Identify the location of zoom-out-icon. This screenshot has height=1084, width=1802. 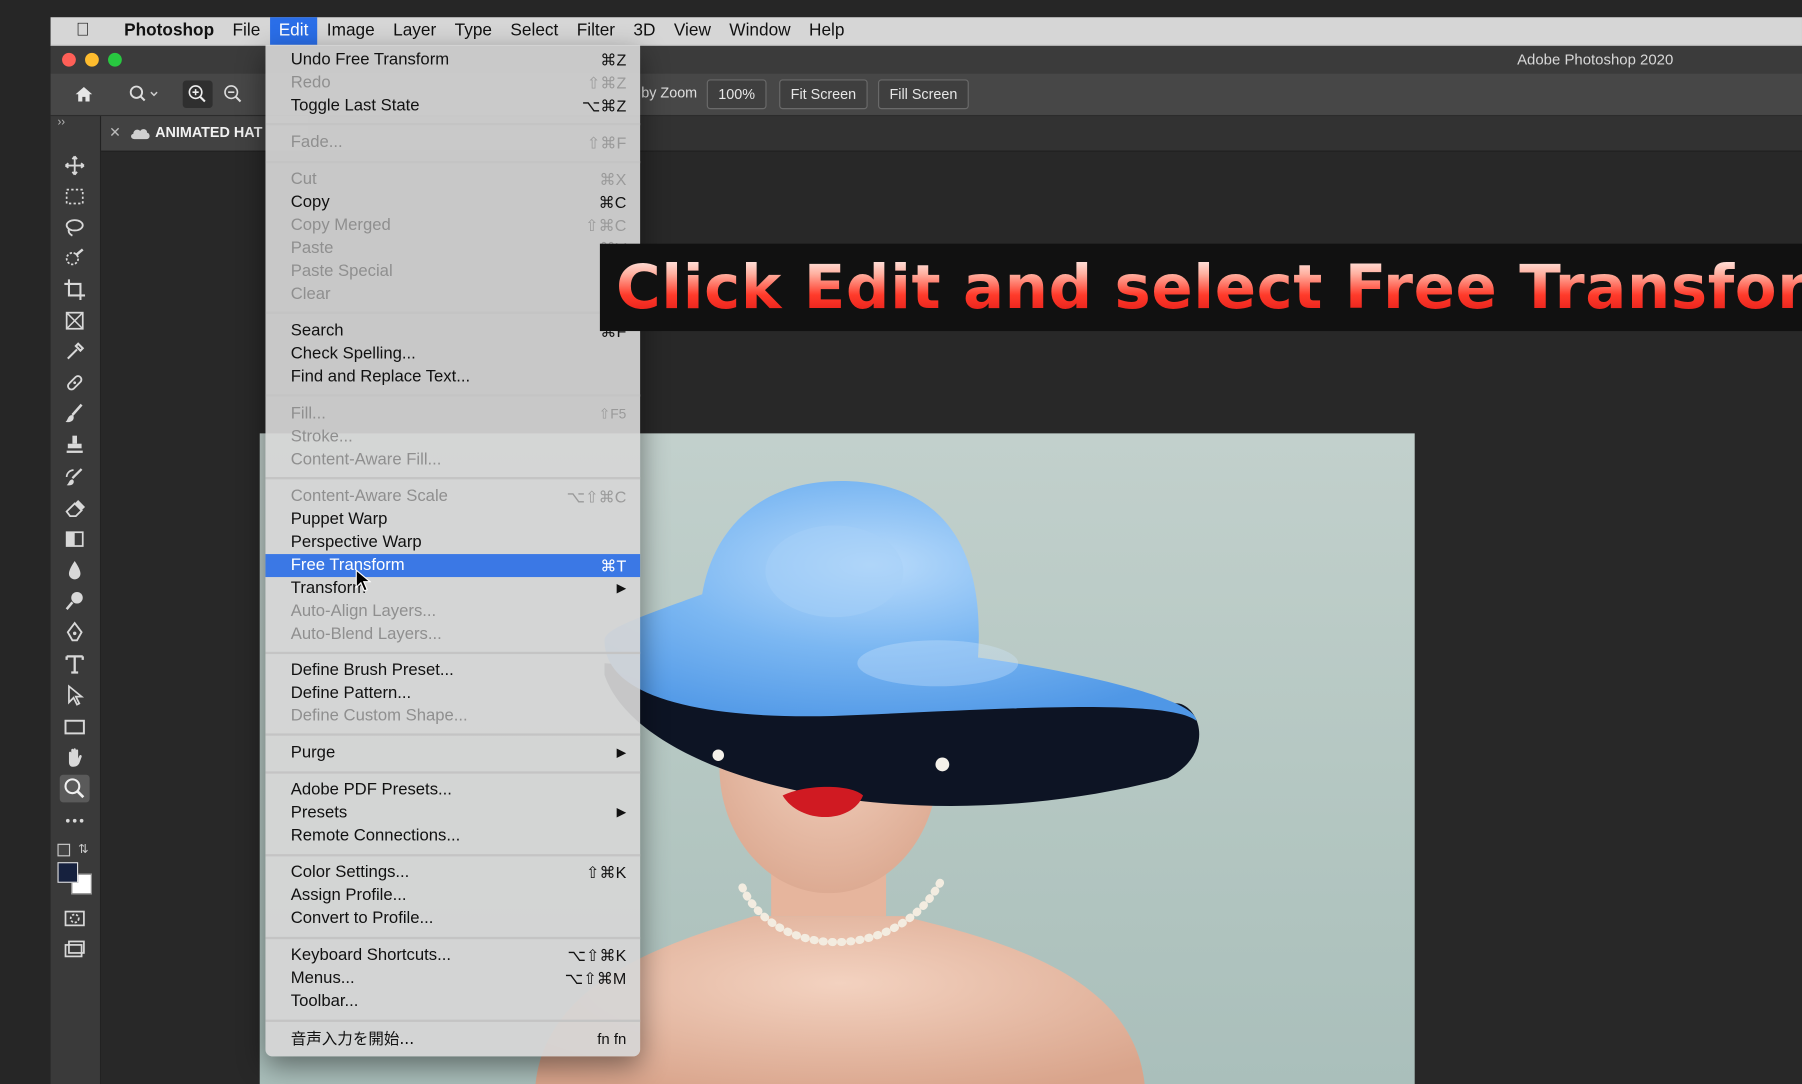
(233, 94).